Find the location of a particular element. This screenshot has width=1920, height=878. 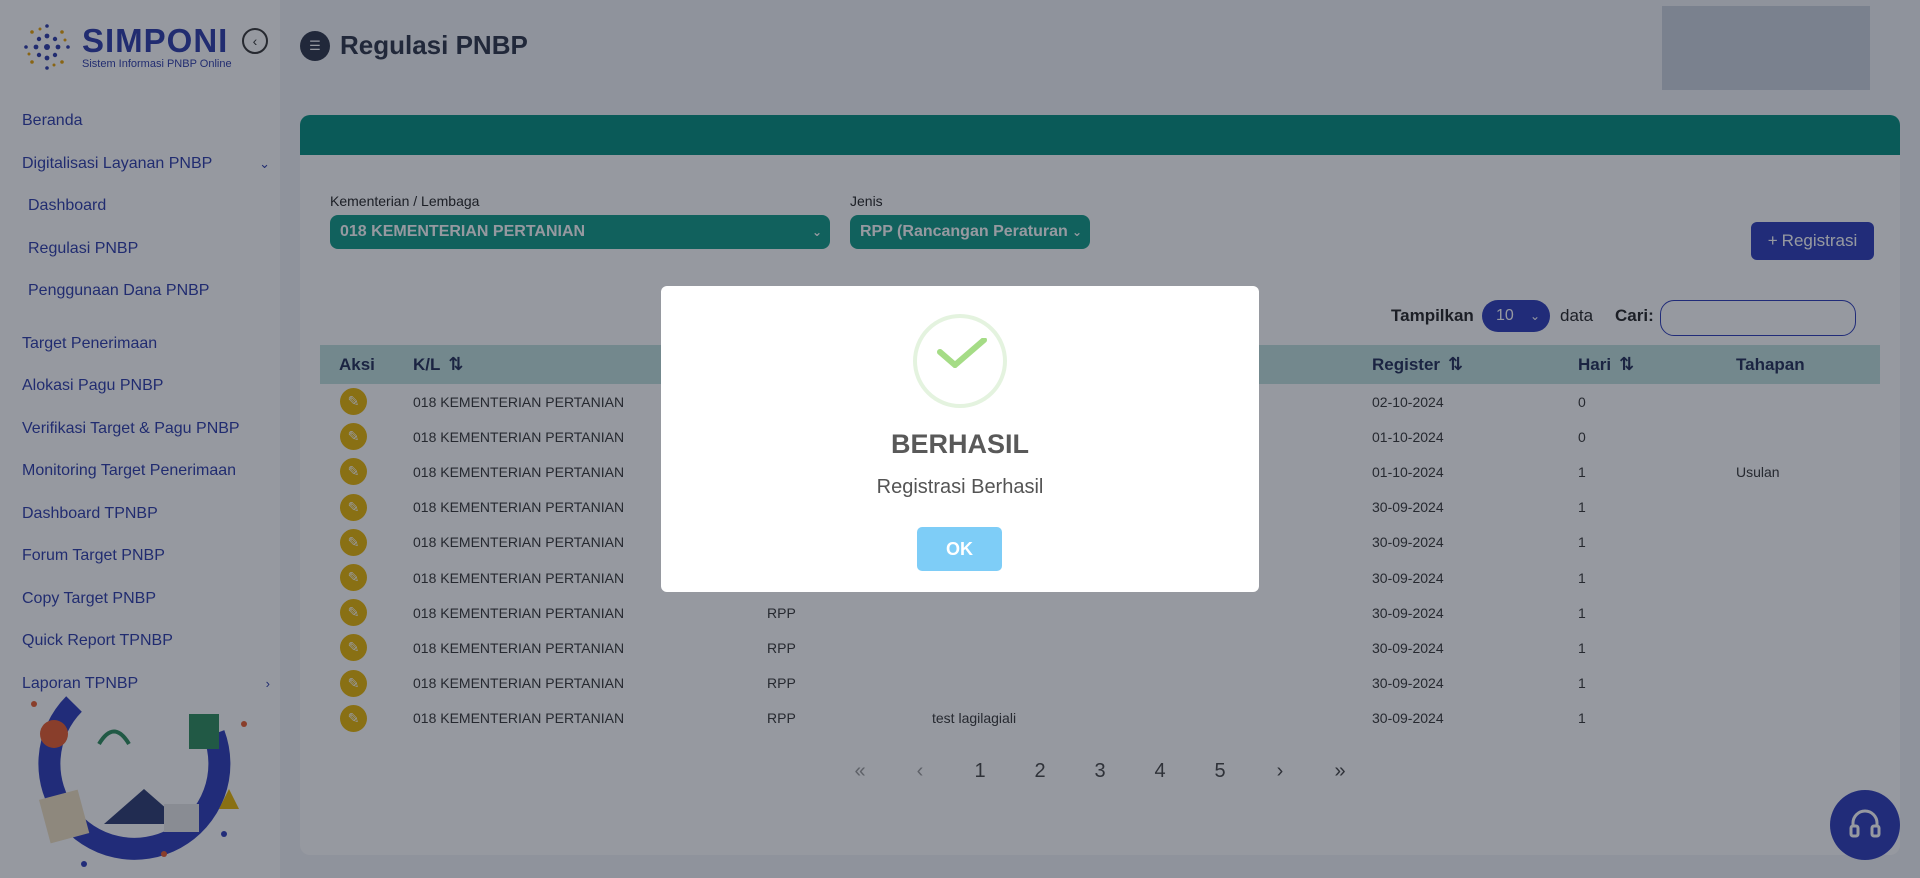

success-dialog: BERHASIL Registrasi Berhasil OK is located at coordinates (960, 439).